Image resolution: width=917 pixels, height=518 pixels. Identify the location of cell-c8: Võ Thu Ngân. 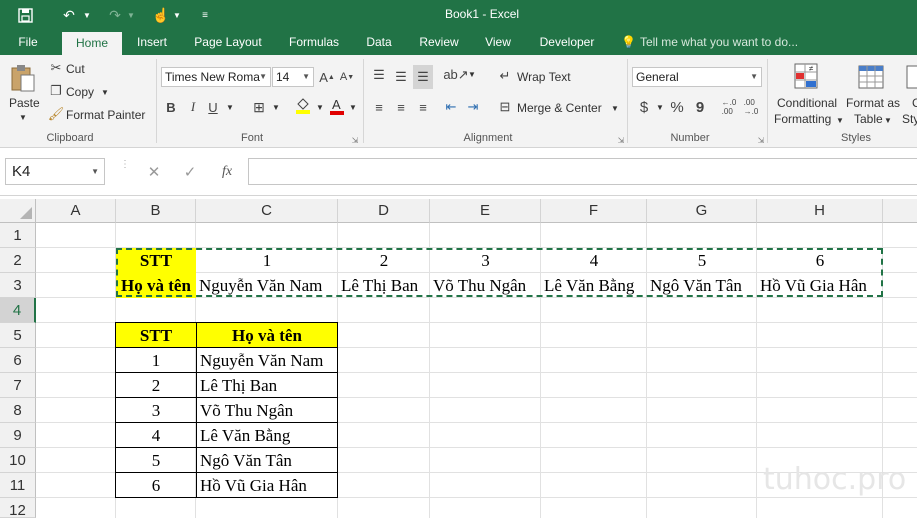
(267, 410).